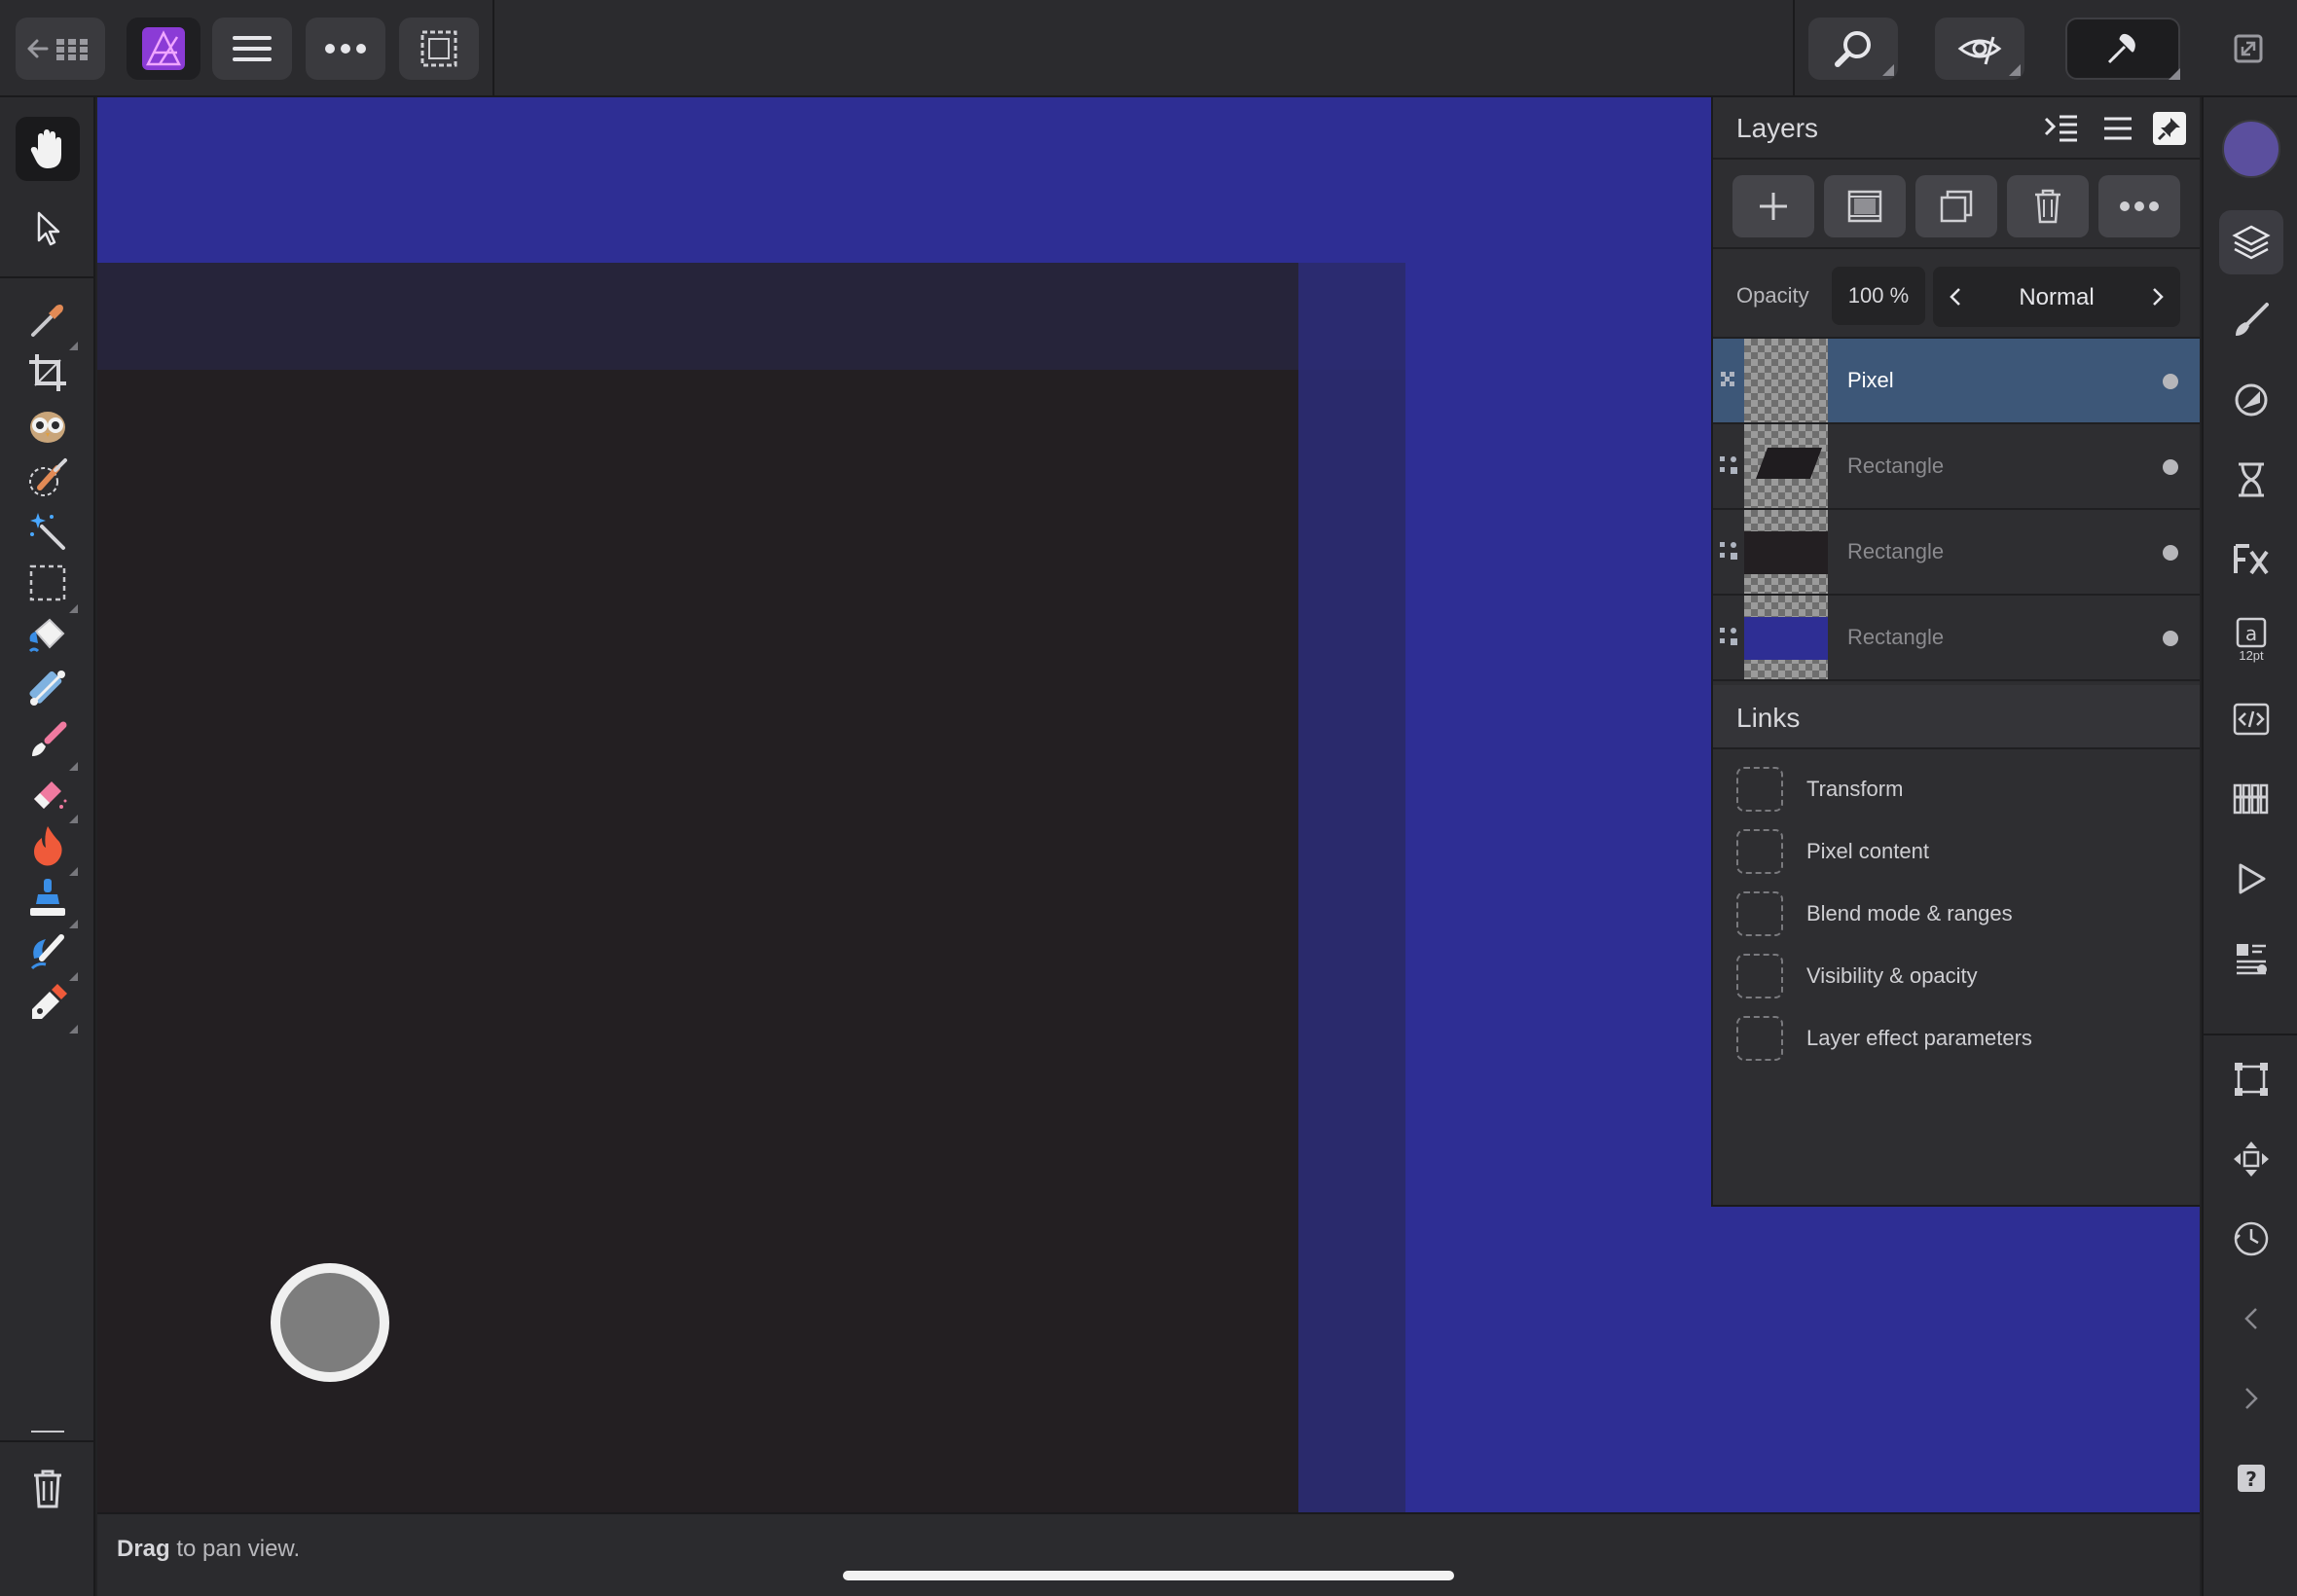 The image size is (2297, 1596). What do you see at coordinates (2251, 639) in the screenshot?
I see `text-styles-studio-button: a 12pt` at bounding box center [2251, 639].